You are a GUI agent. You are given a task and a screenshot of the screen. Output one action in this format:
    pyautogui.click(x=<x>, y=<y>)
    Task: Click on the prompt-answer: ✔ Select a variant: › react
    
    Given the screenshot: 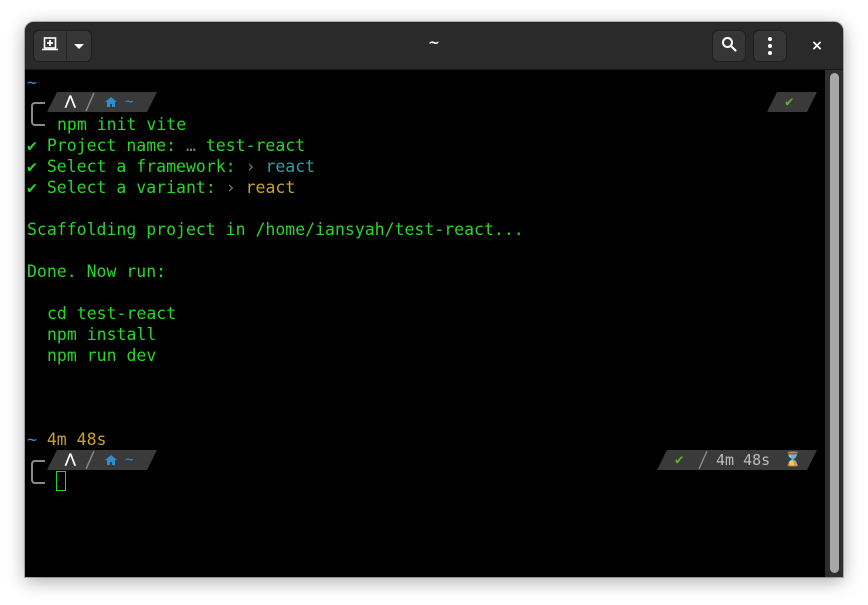 What is the action you would take?
    pyautogui.click(x=161, y=187)
    